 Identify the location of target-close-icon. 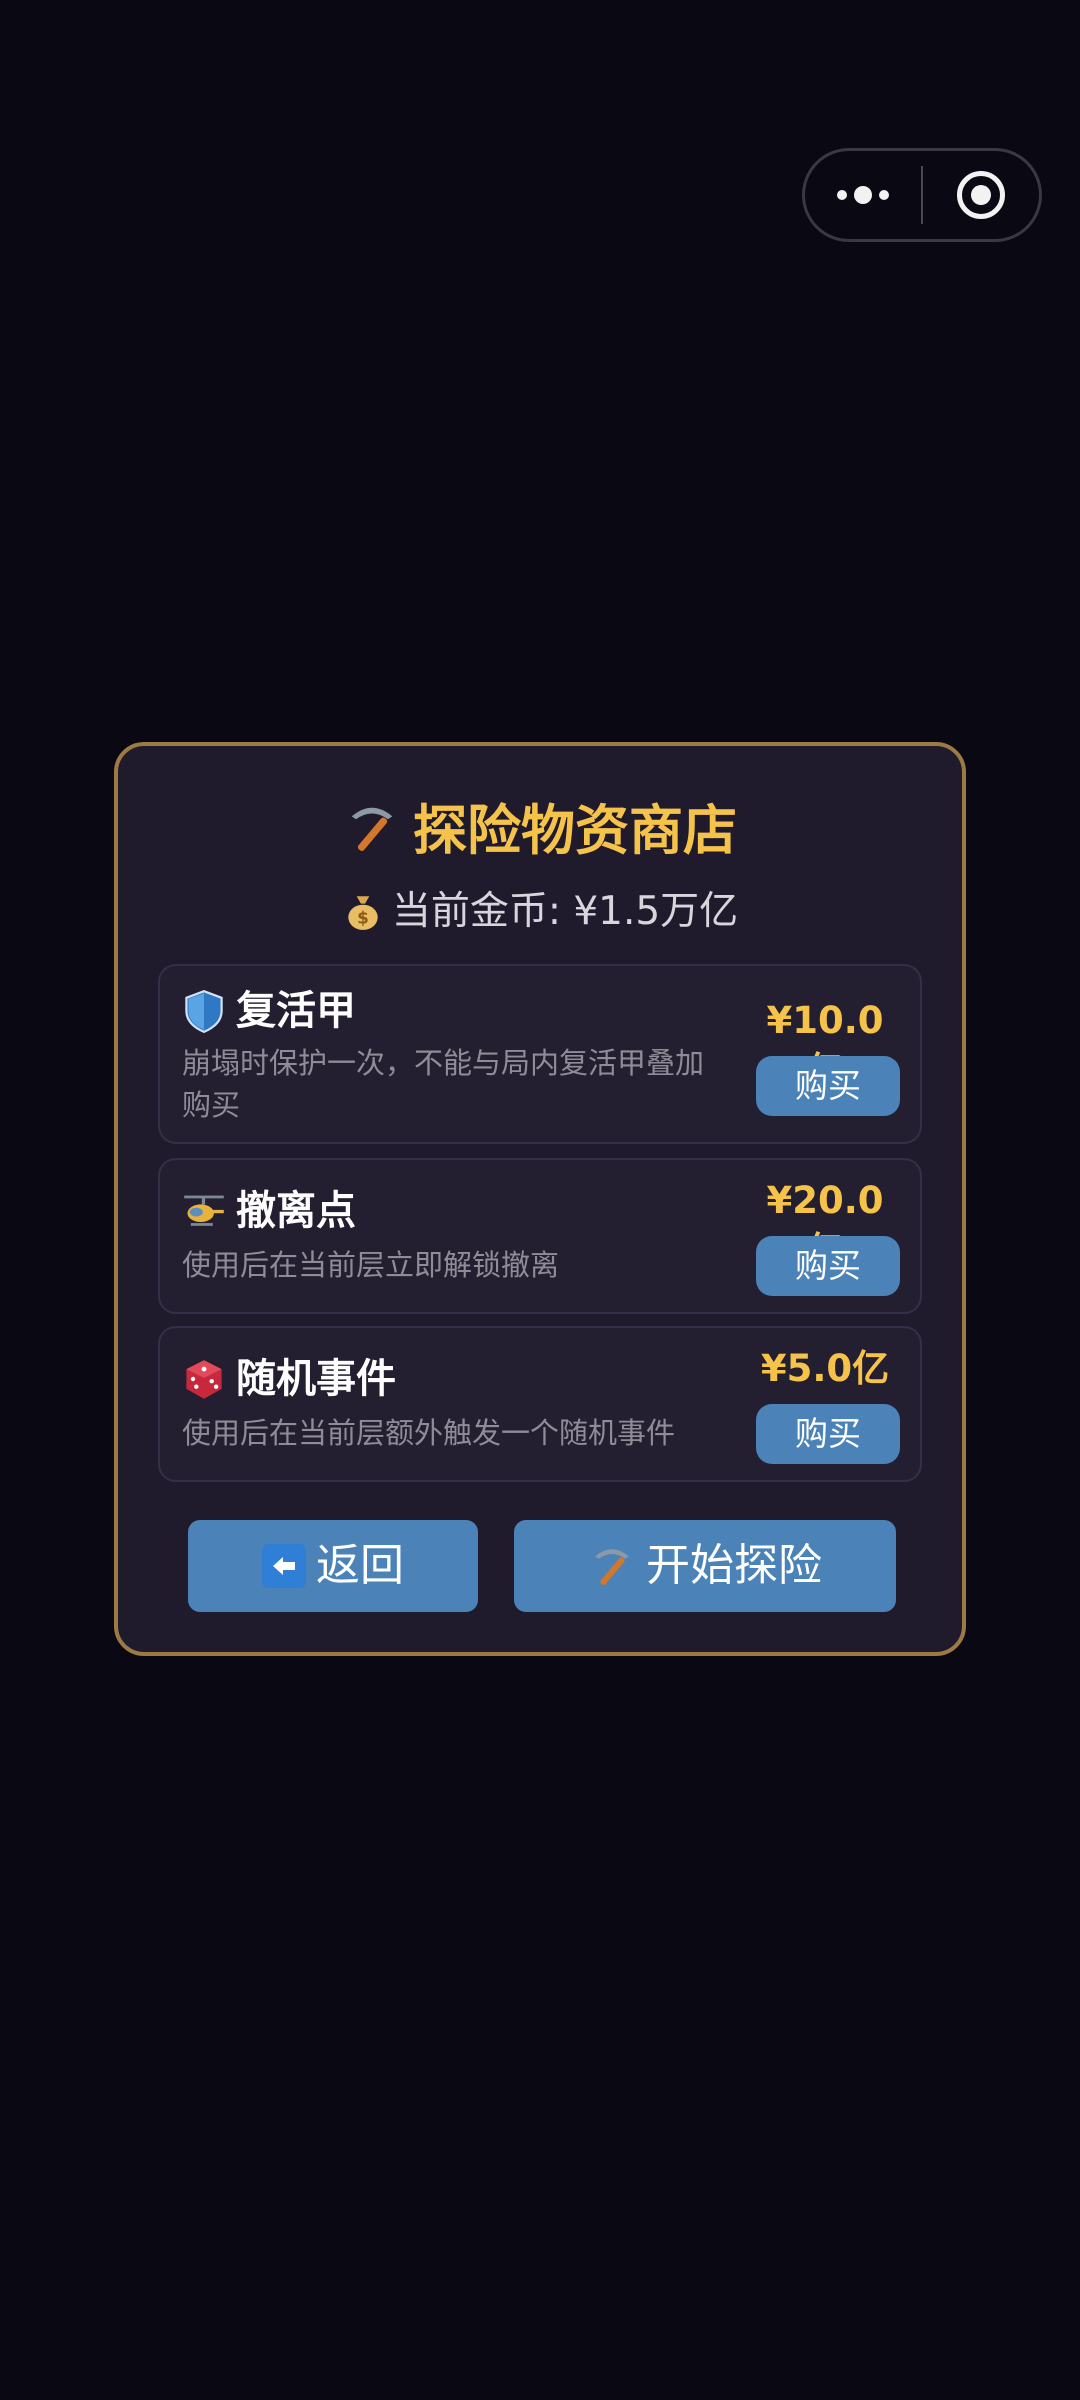
(981, 195).